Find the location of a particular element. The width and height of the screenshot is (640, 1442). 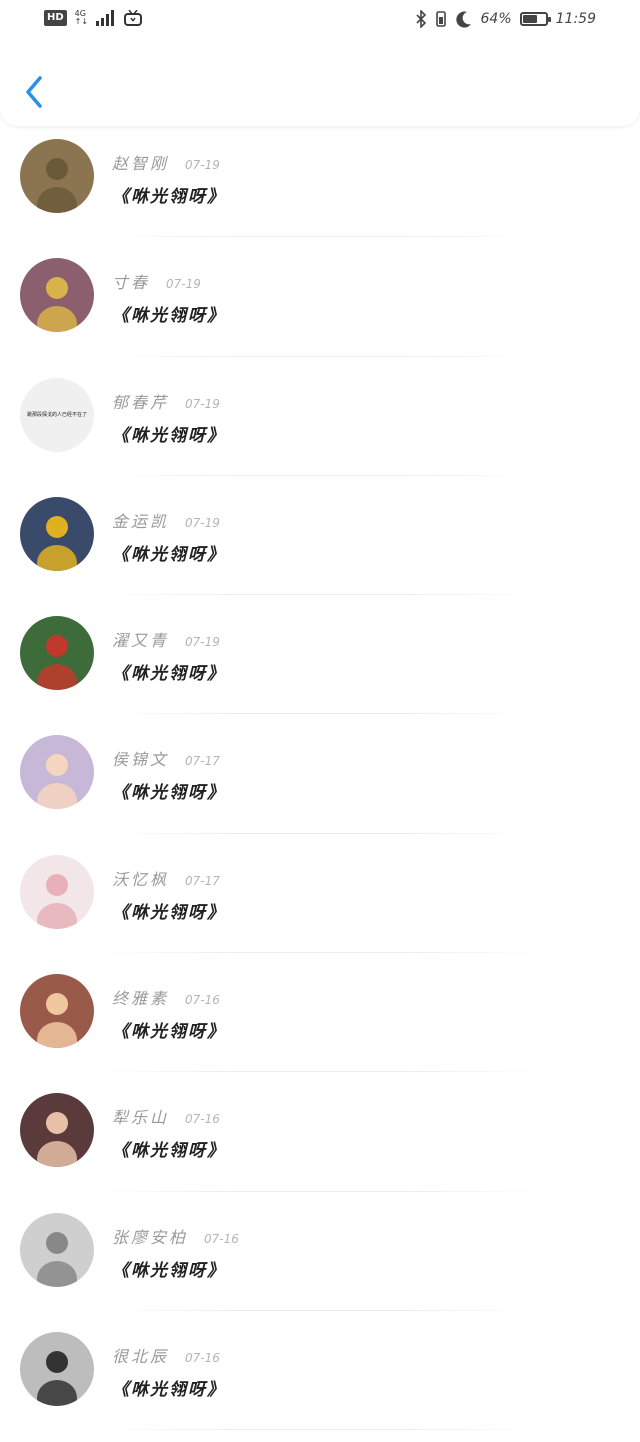

contact-meta: 很北辰 07-16 is located at coordinates (166, 1355).